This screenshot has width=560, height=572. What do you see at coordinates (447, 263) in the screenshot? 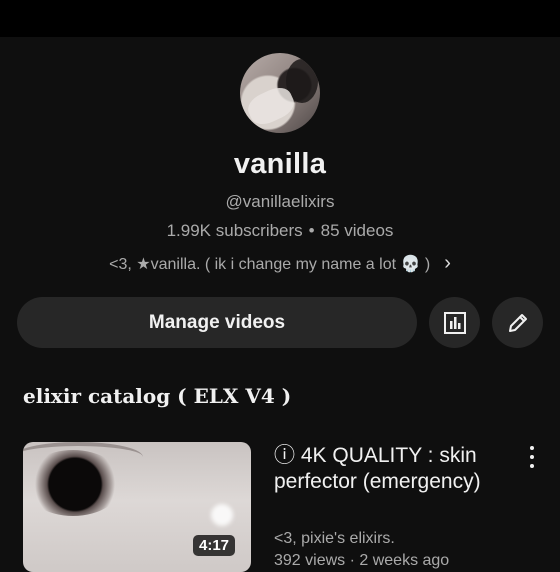
I see `chevron-right-icon: ›` at bounding box center [447, 263].